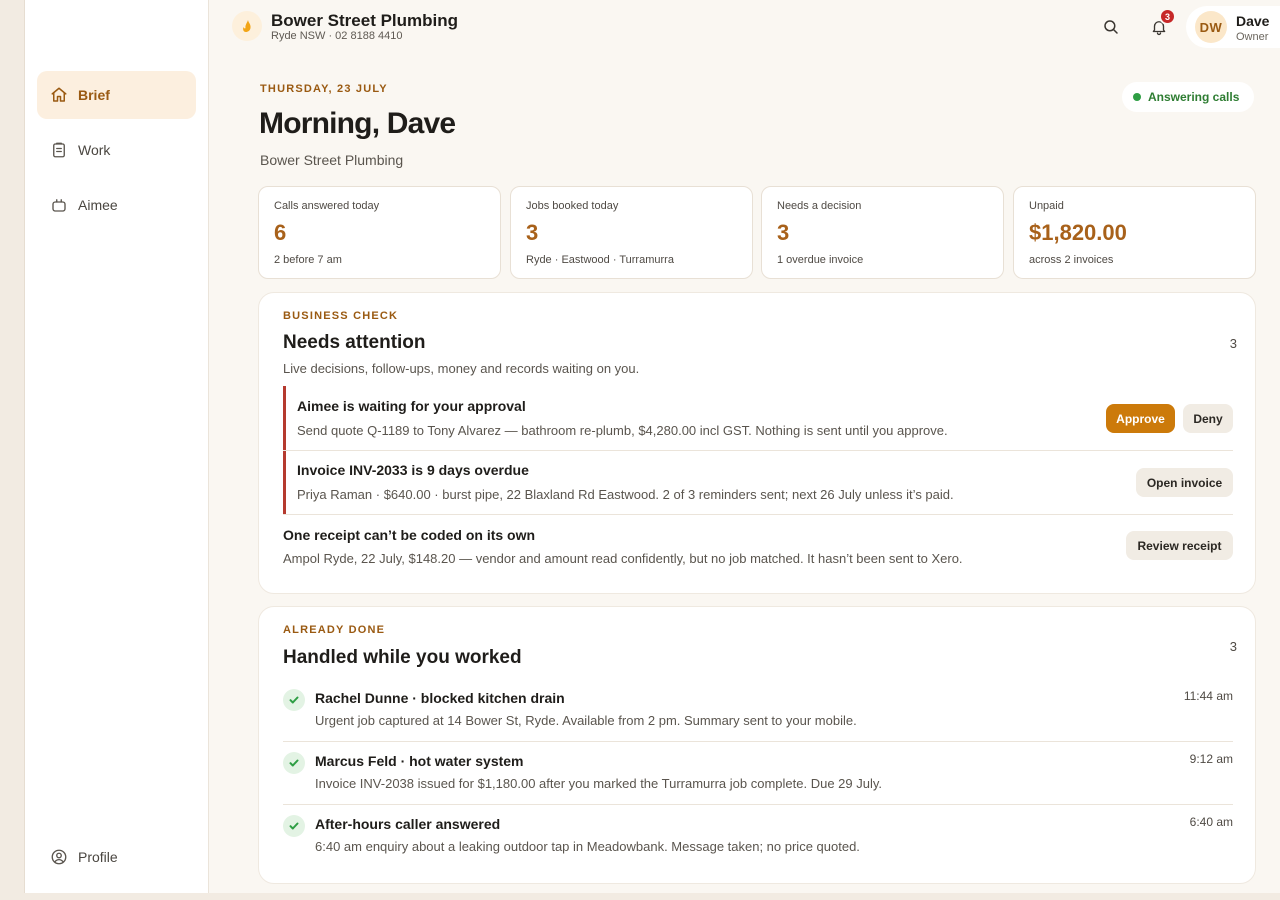 The width and height of the screenshot is (1280, 900). Describe the element at coordinates (117, 446) in the screenshot. I see `sidebar: Brief Work Aimee Profile` at that location.